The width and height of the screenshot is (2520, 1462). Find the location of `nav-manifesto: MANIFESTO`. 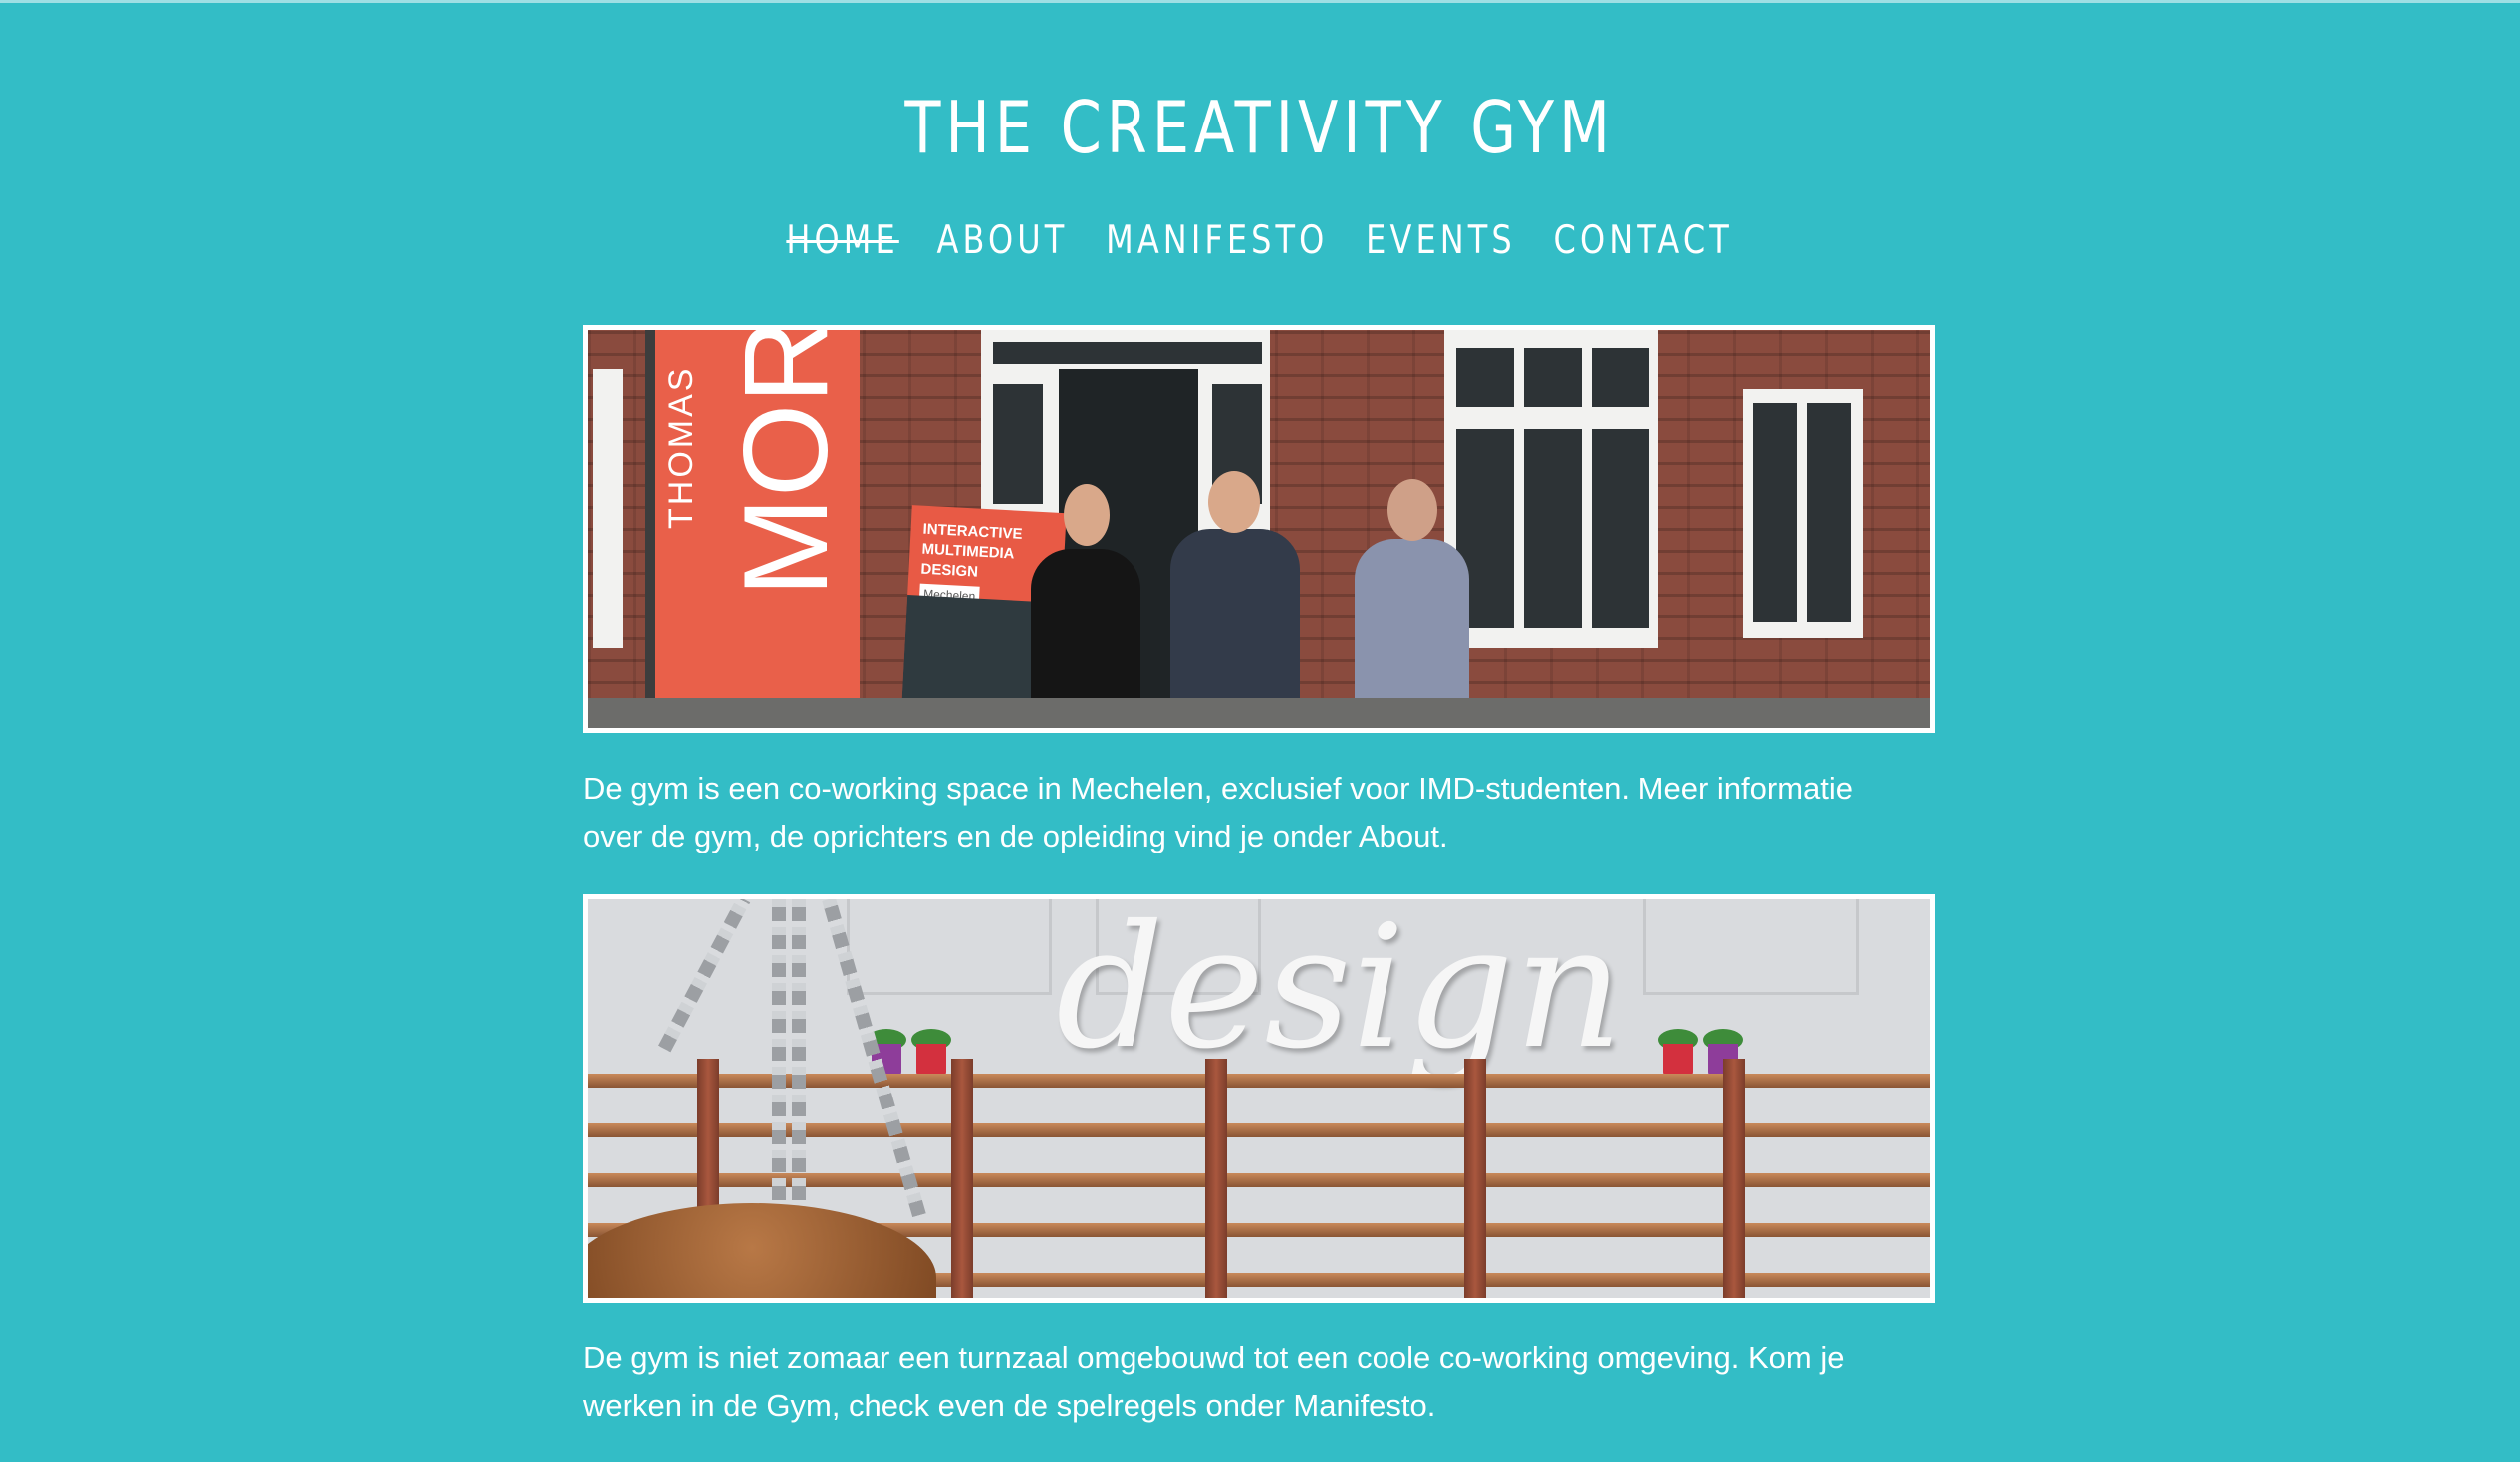

nav-manifesto: MANIFESTO is located at coordinates (1217, 241).